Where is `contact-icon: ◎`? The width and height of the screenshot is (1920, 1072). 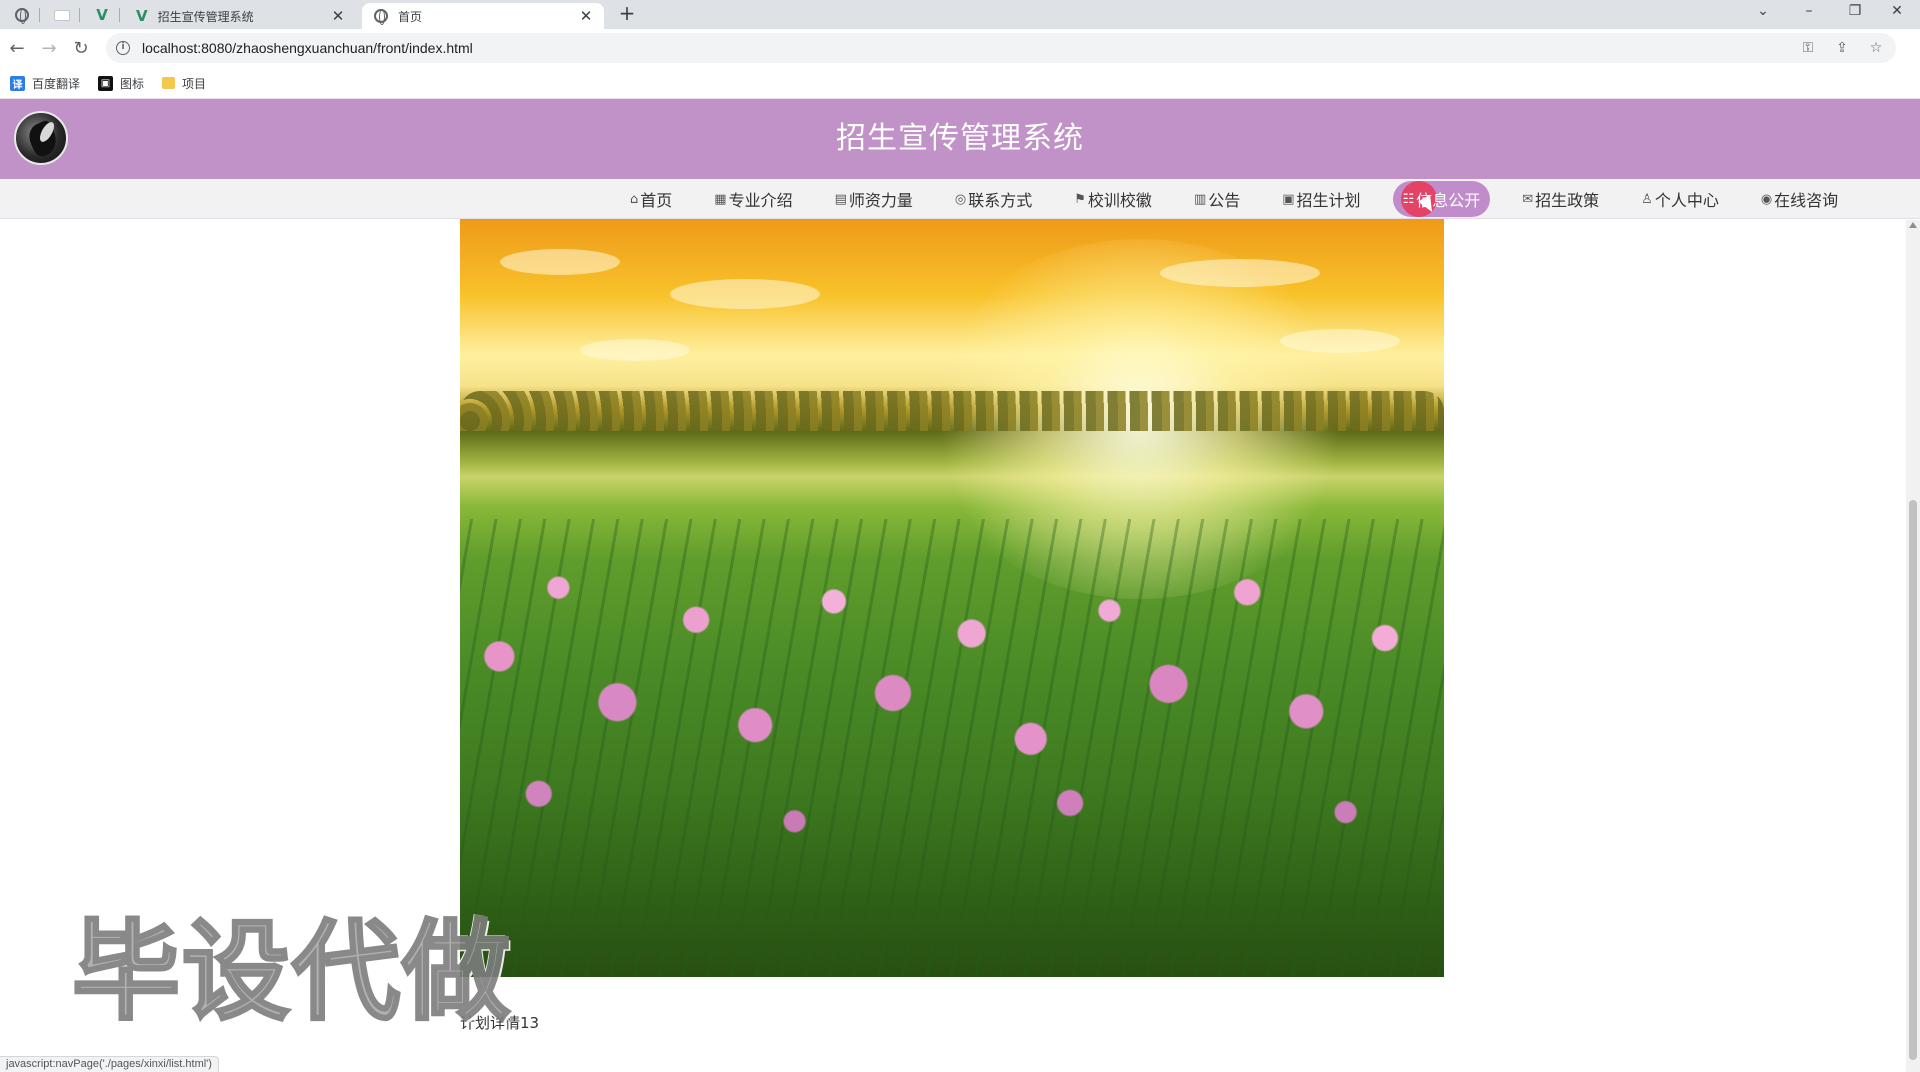
contact-icon: ◎ is located at coordinates (960, 199).